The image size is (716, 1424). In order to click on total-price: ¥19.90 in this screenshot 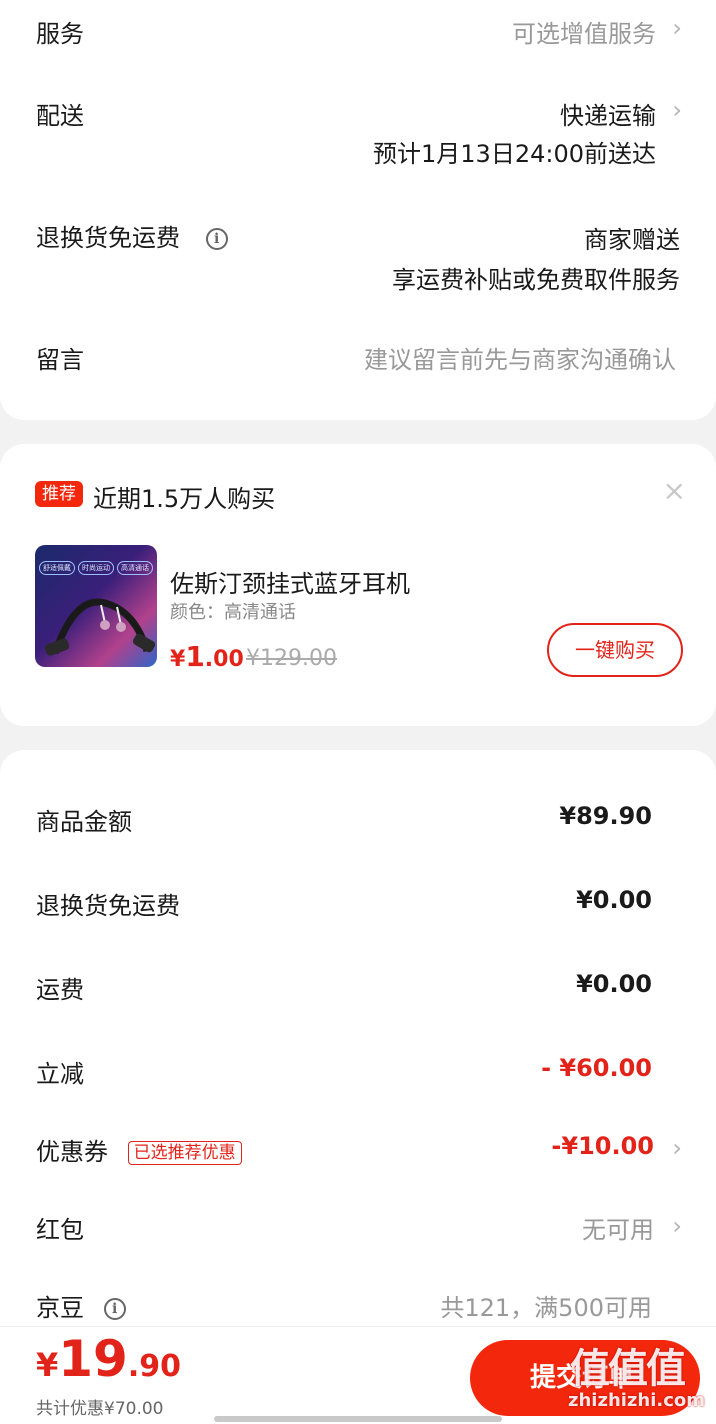, I will do `click(109, 1359)`.